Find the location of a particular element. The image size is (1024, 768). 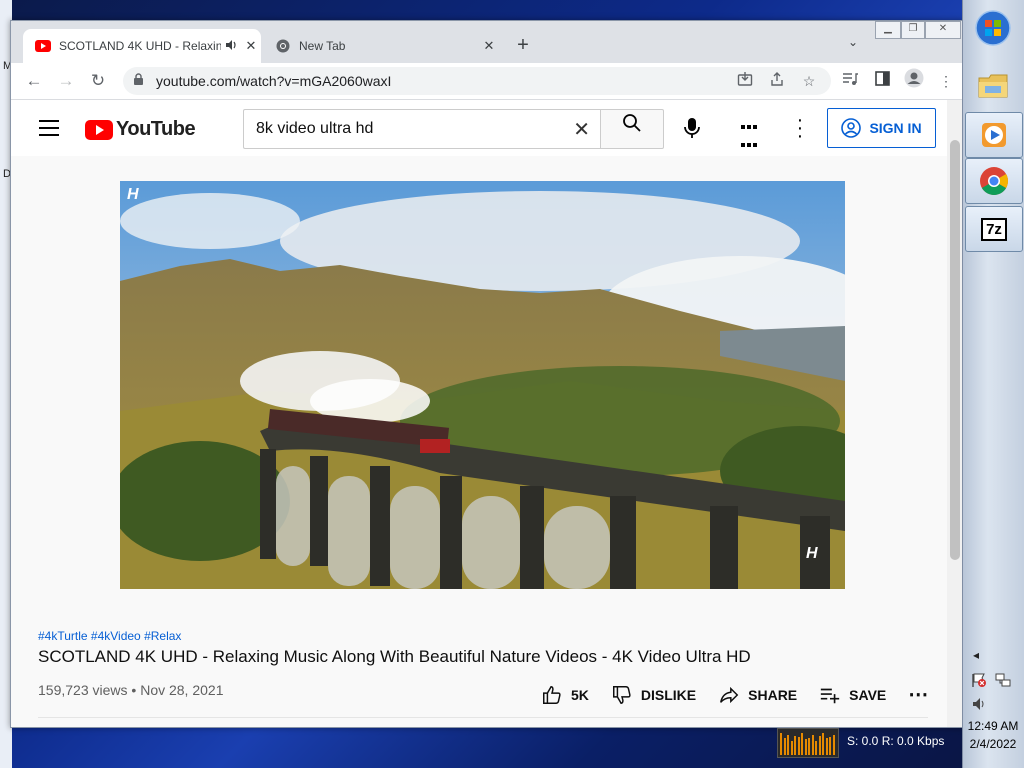

clock-time: 12:49 AM is located at coordinates (993, 726).